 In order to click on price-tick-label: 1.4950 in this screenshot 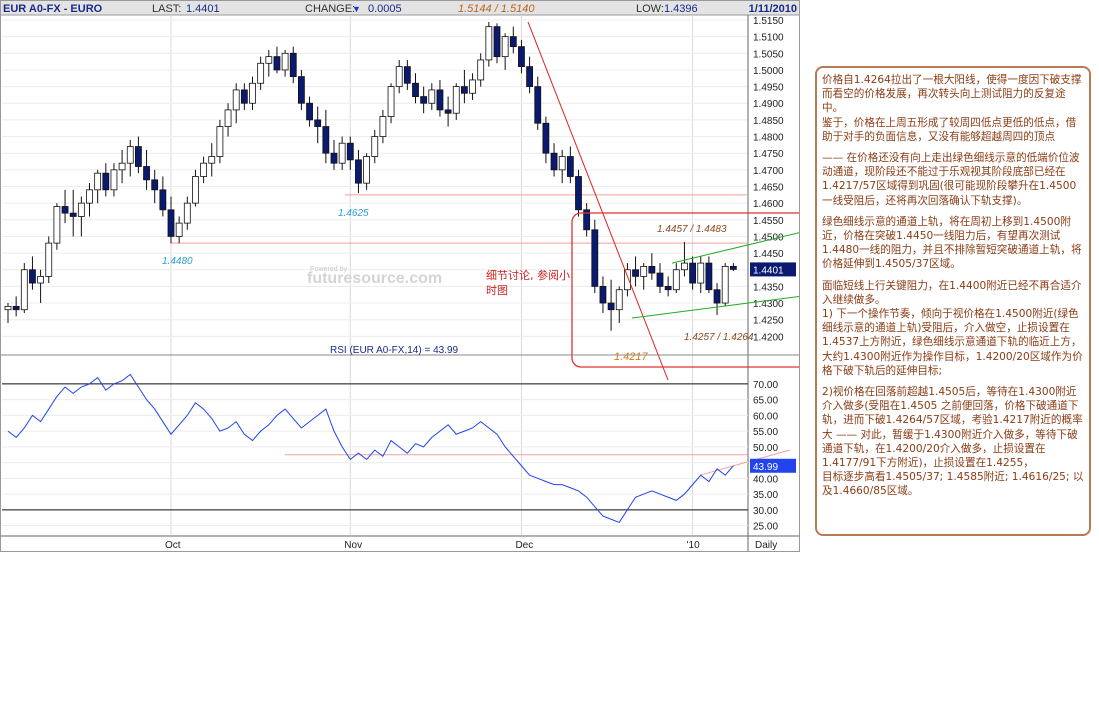, I will do `click(768, 88)`.